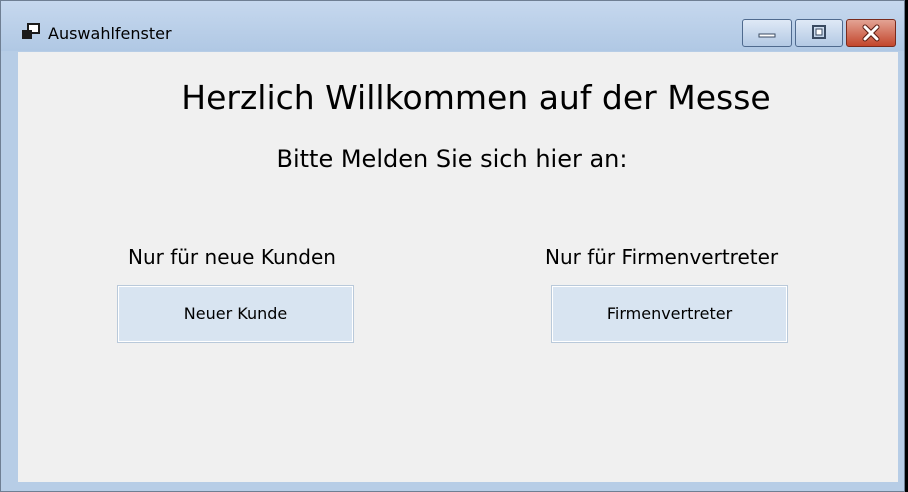  Describe the element at coordinates (235, 314) in the screenshot. I see `new-customer-button: Neuer Kunde` at that location.